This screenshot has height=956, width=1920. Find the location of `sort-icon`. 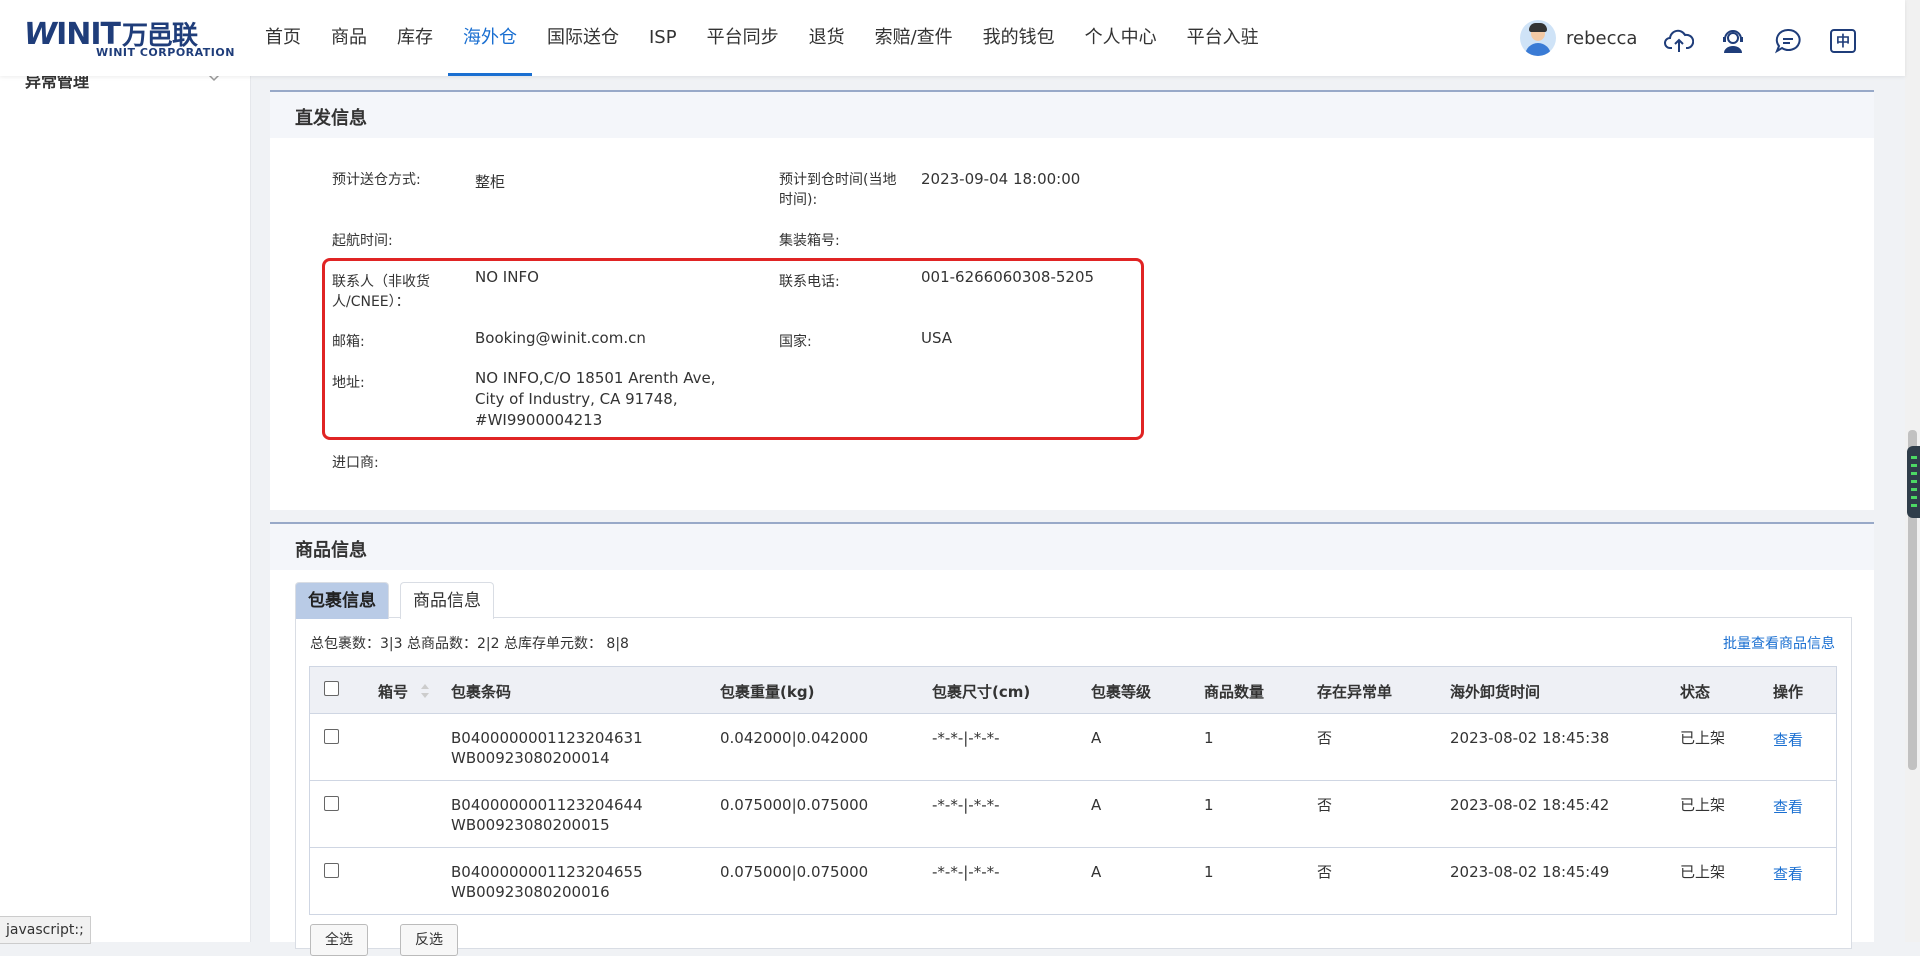

sort-icon is located at coordinates (425, 691).